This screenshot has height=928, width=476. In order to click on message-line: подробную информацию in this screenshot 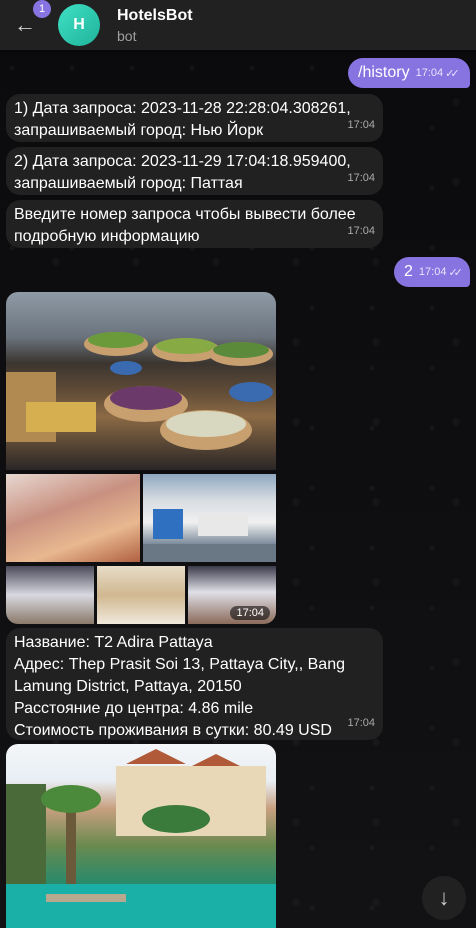, I will do `click(107, 236)`.